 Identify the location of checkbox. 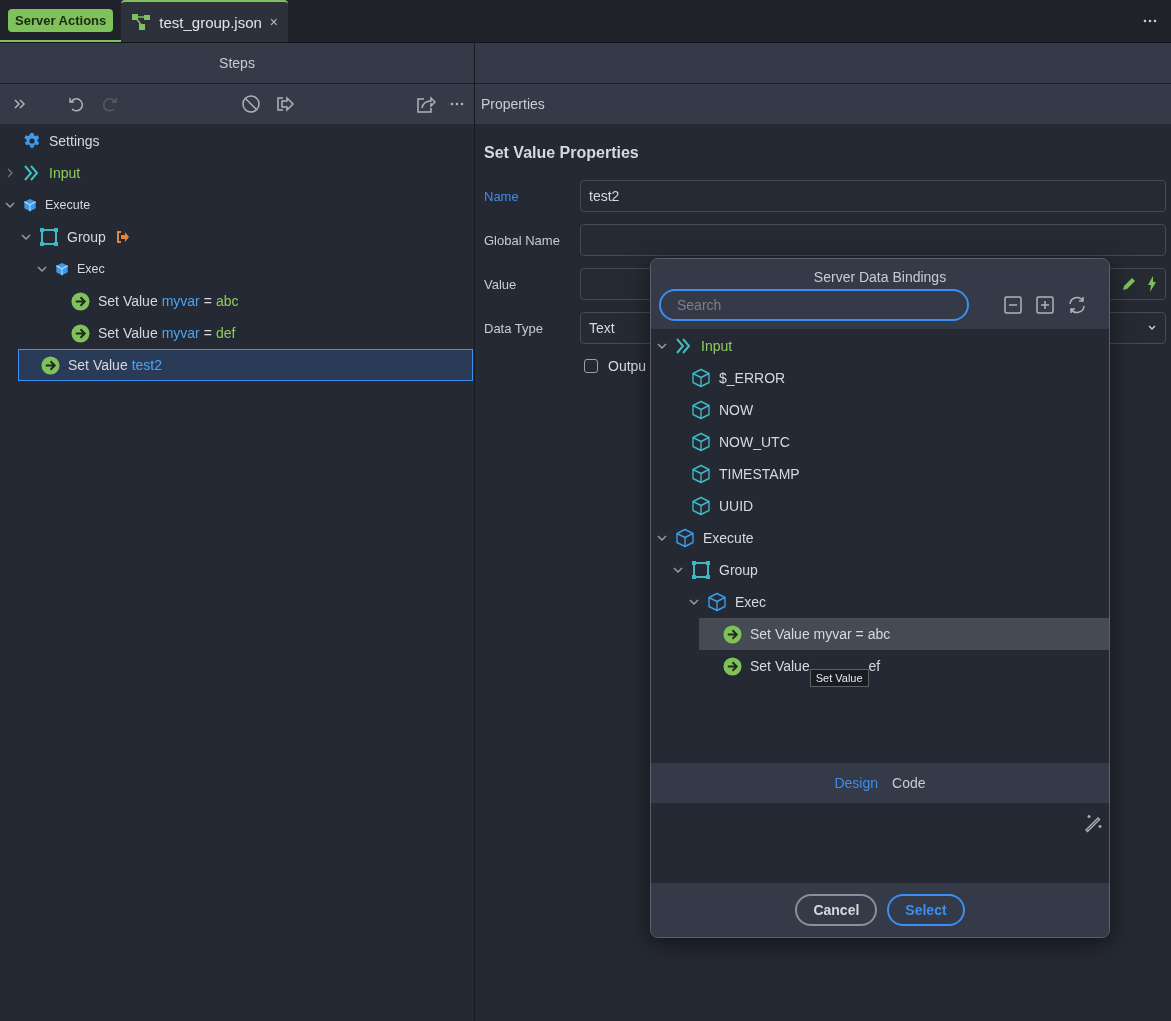
(591, 366).